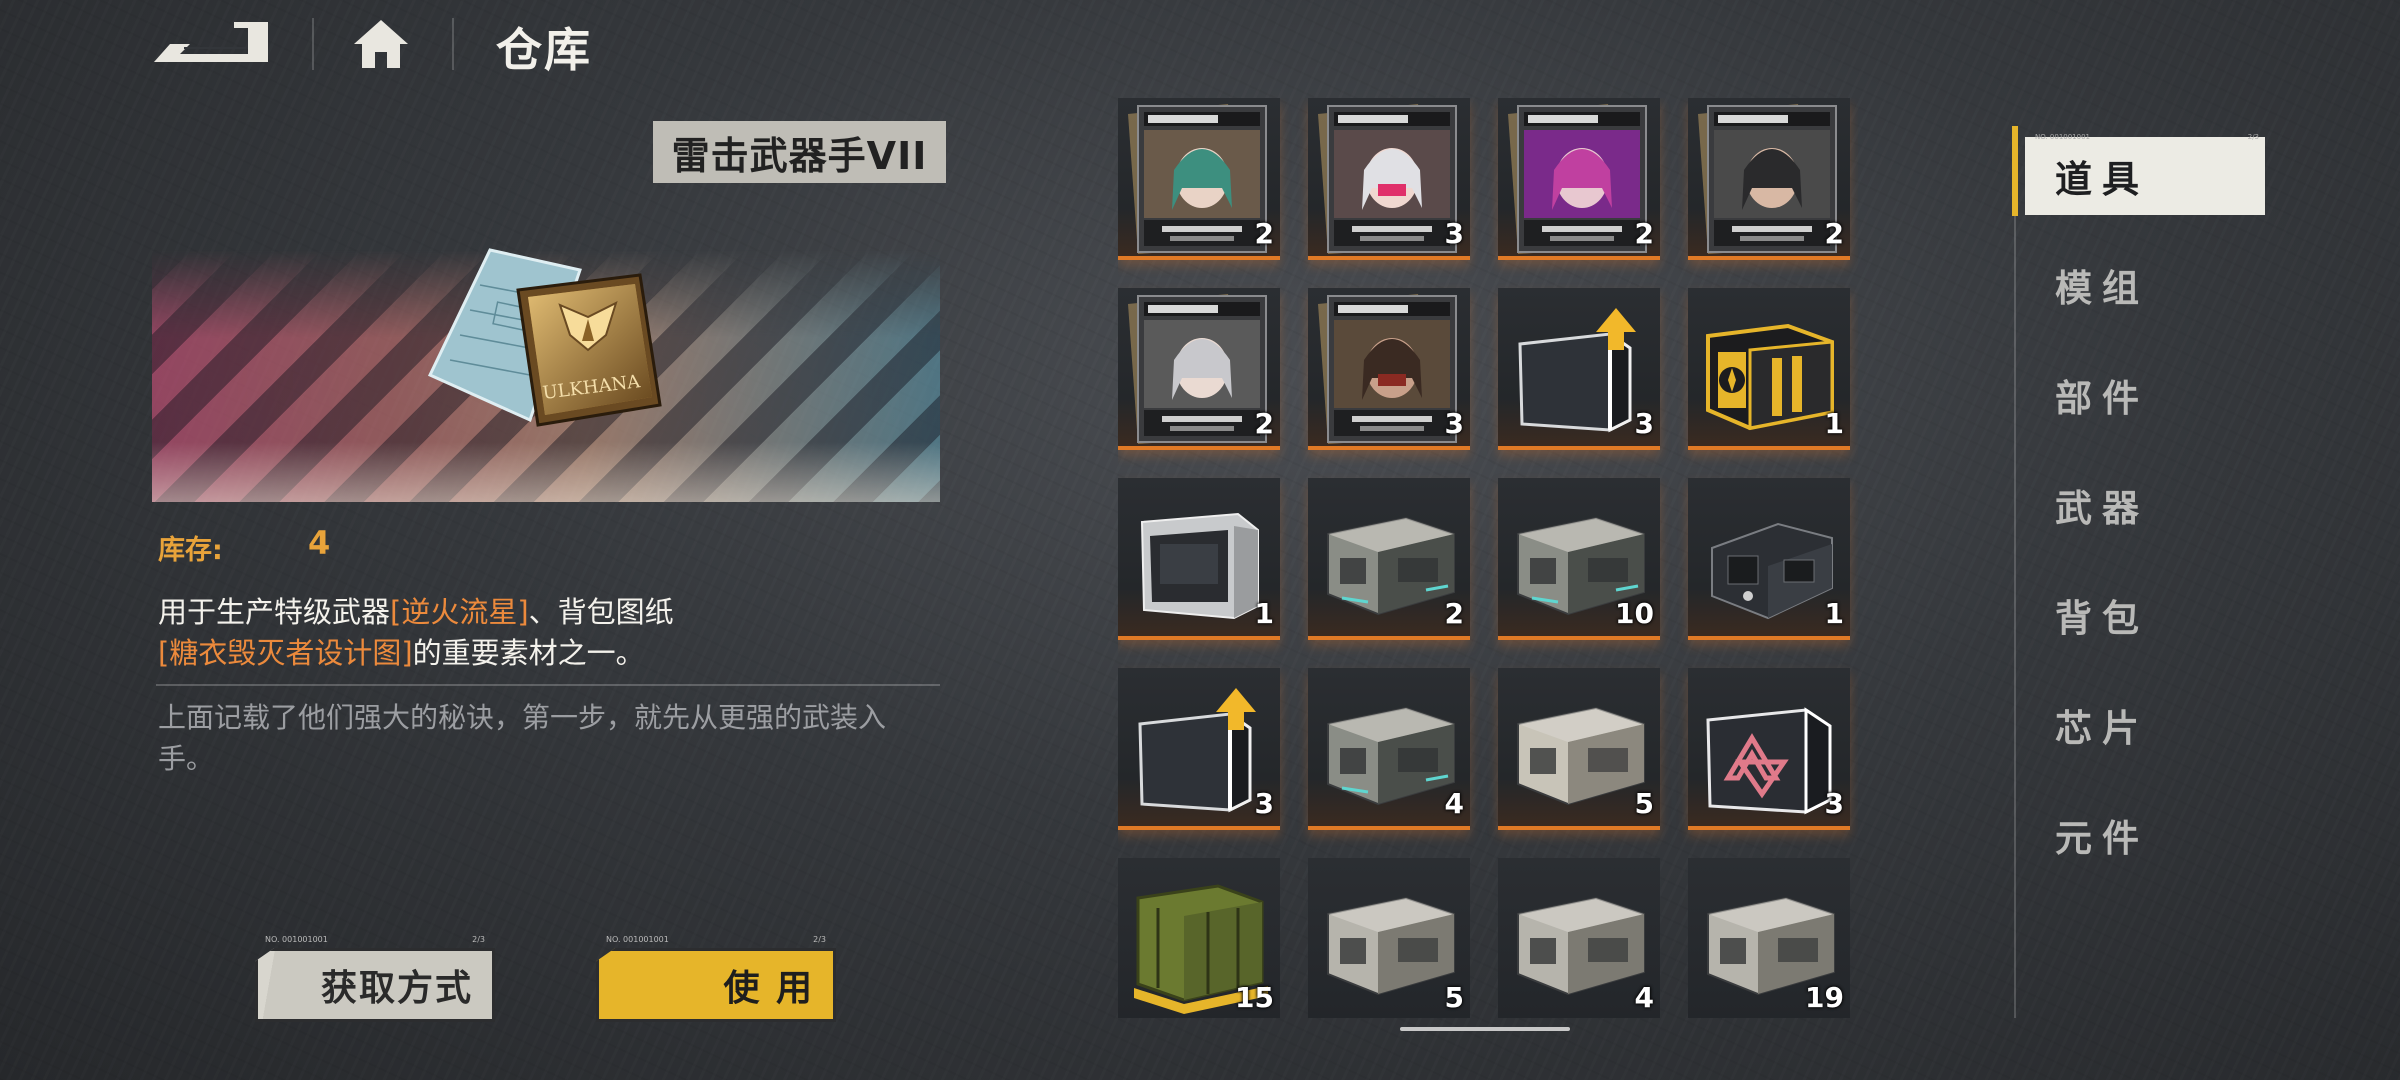  What do you see at coordinates (2102, 398) in the screenshot?
I see `tab-label: 部件` at bounding box center [2102, 398].